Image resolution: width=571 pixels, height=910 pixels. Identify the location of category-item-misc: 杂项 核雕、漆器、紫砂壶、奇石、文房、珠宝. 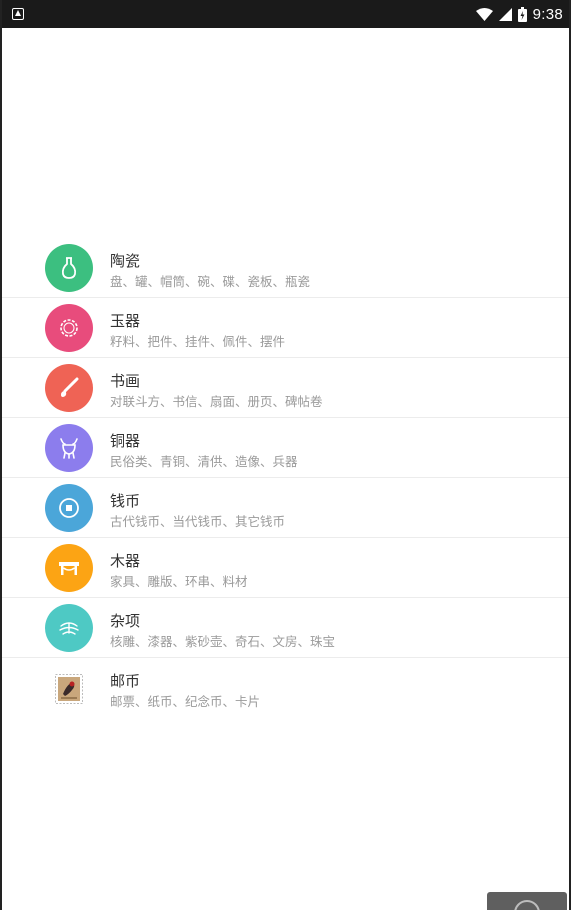
(285, 628).